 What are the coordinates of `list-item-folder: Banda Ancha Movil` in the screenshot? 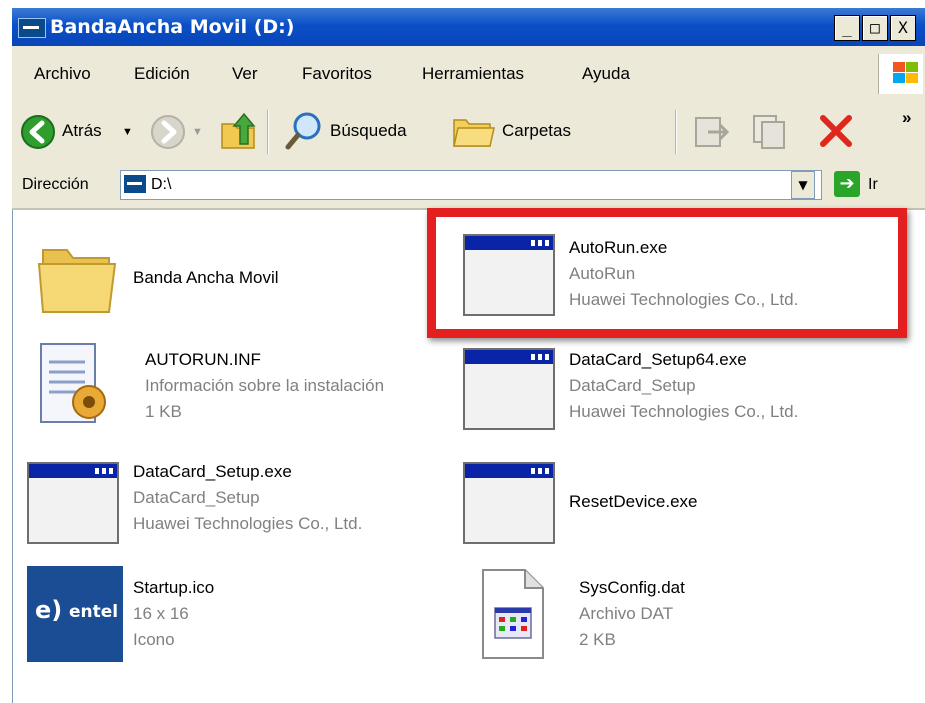 It's located at (237, 280).